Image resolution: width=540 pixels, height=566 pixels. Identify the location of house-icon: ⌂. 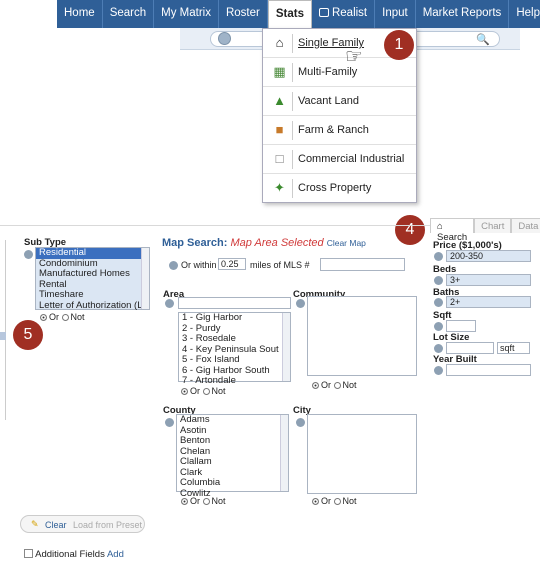
(279, 42).